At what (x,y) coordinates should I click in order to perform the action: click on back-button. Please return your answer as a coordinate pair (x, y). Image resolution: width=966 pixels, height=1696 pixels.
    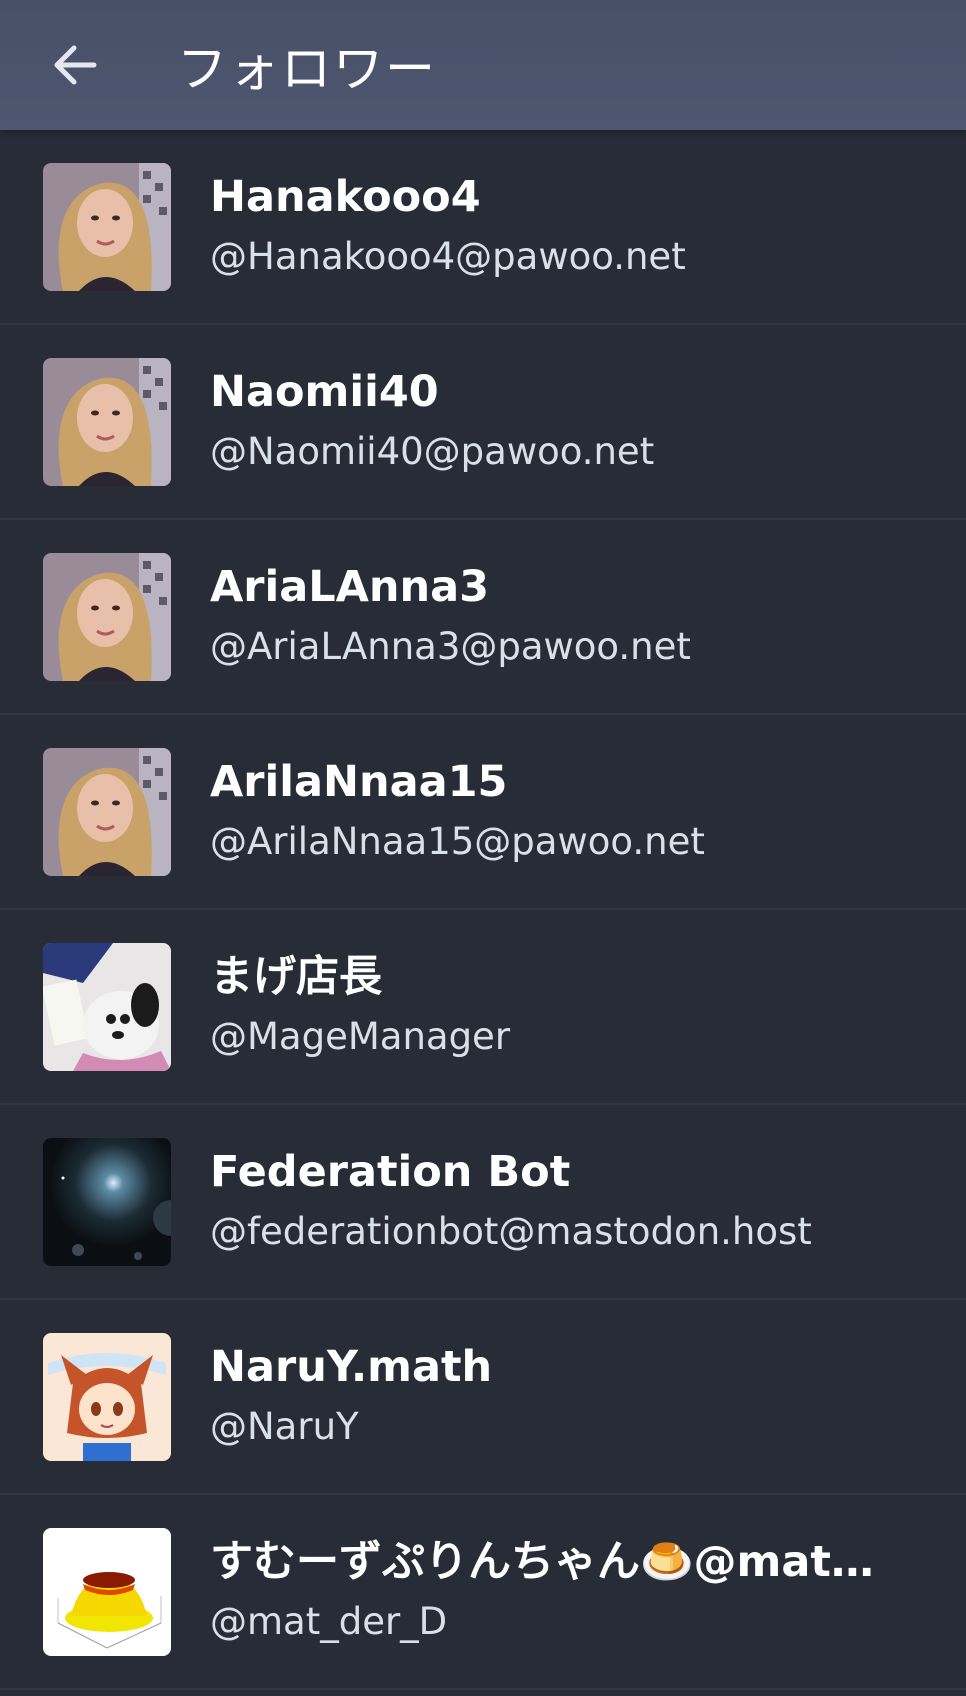
    Looking at the image, I should click on (75, 65).